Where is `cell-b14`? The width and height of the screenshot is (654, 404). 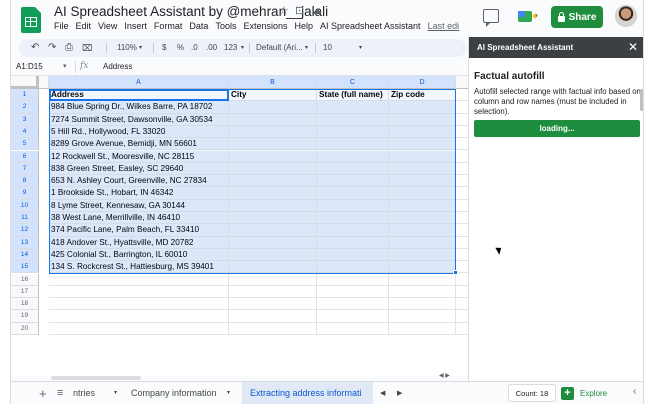
cell-b14 is located at coordinates (273, 255).